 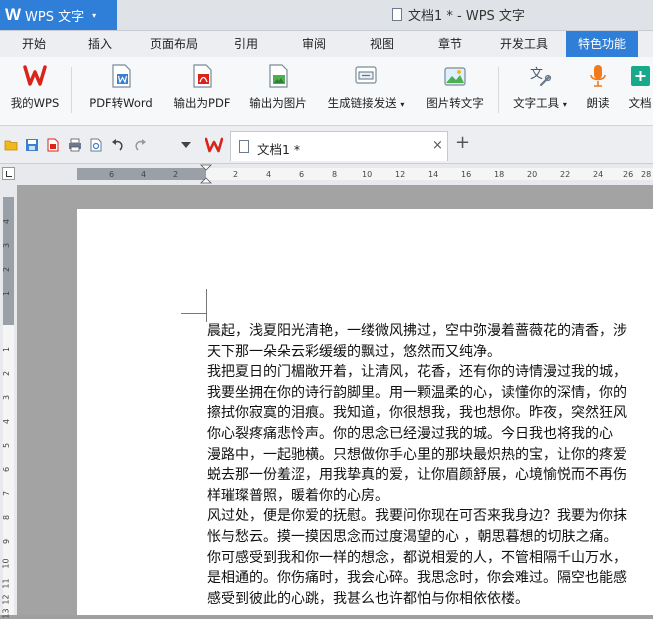 What do you see at coordinates (279, 149) in the screenshot?
I see `document-tab-label: 文档1 *` at bounding box center [279, 149].